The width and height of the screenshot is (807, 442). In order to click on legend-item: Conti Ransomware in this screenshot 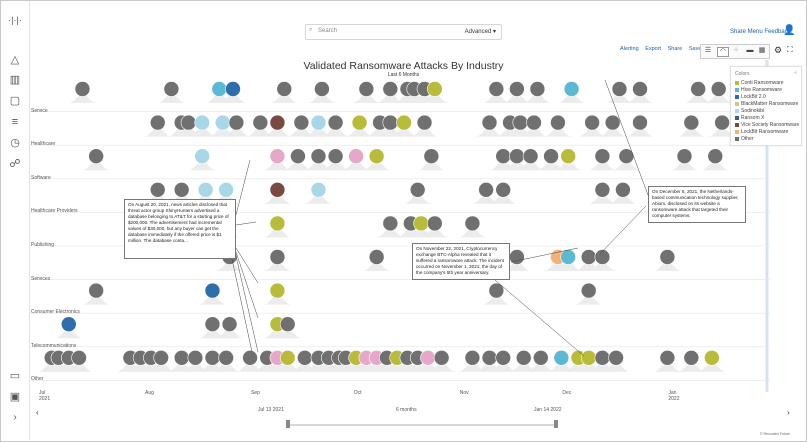, I will do `click(759, 83)`.